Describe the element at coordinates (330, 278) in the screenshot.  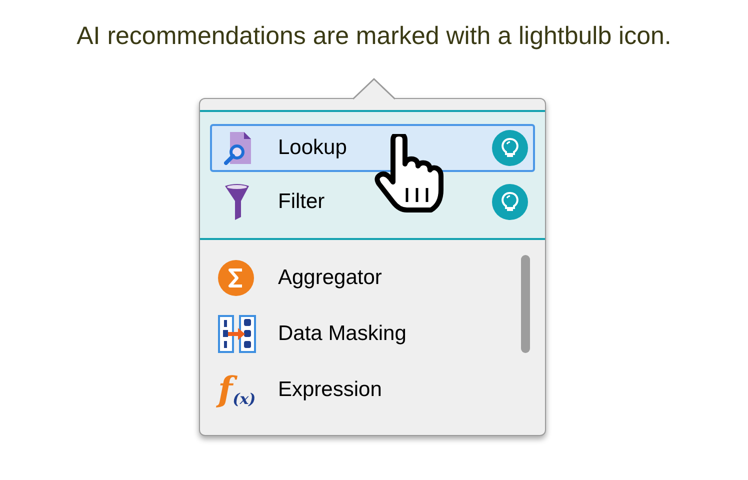
I see `menu-item-label: Aggregator` at that location.